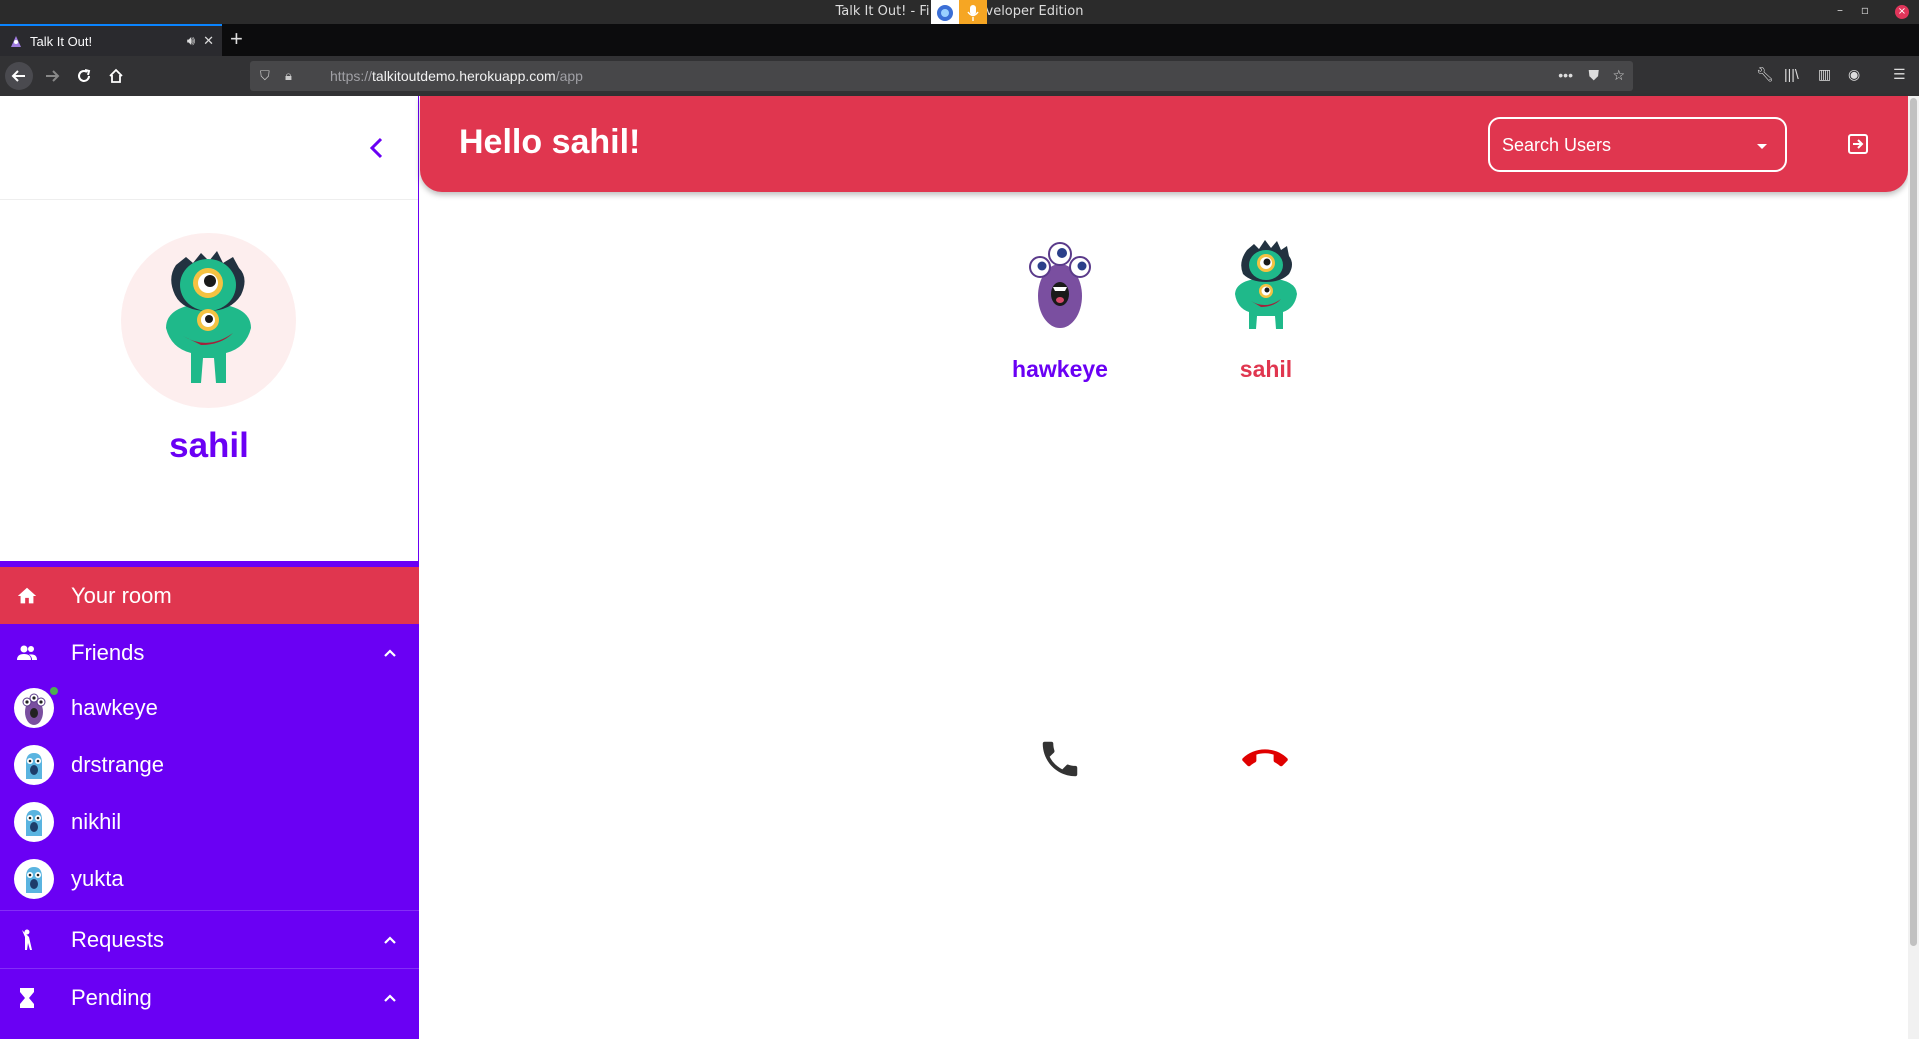  Describe the element at coordinates (1557, 145) in the screenshot. I see `search-placeholder: Search Users` at that location.